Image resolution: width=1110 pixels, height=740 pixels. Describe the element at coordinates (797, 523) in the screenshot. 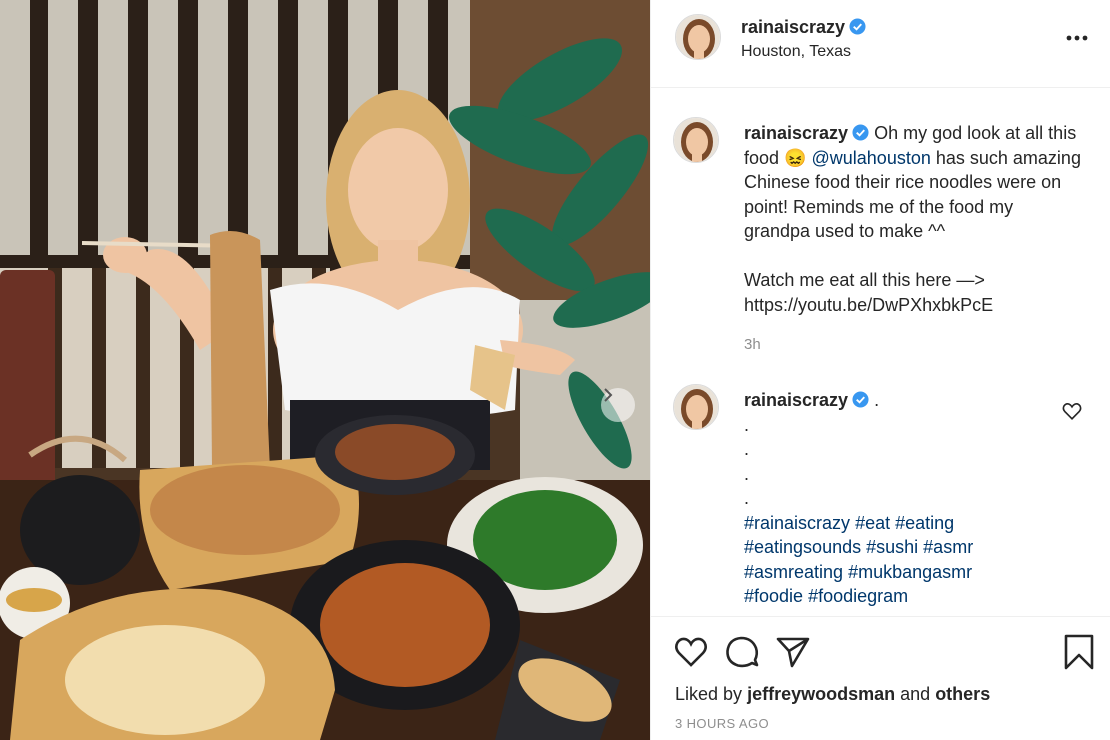

I see `hashtag-link: #rainaiscrazy` at that location.